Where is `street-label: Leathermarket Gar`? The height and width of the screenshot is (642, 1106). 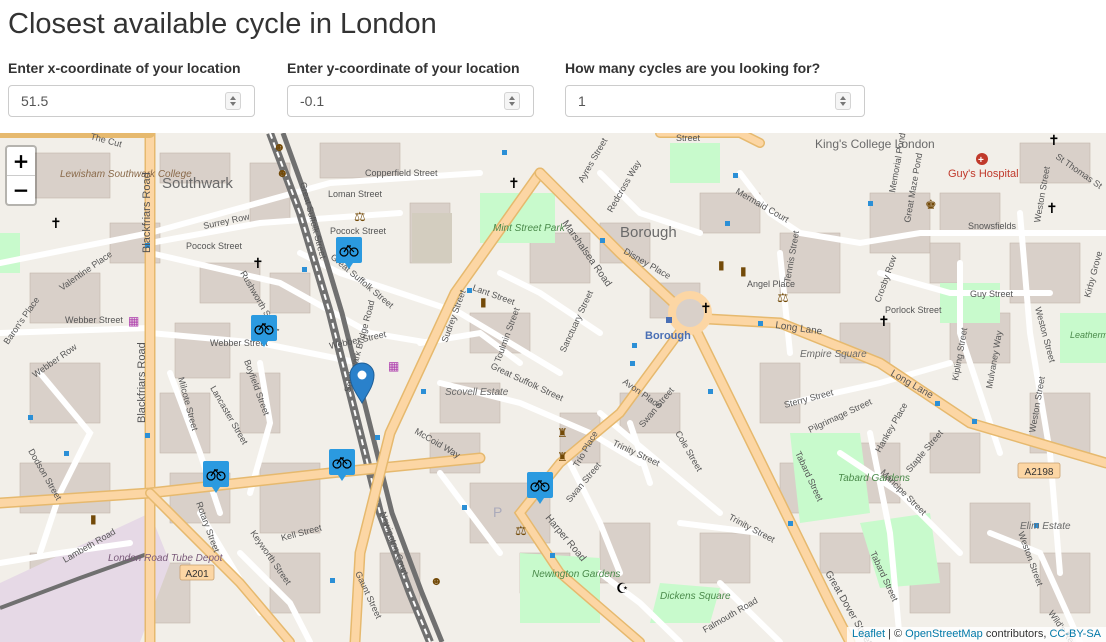
street-label: Leathermarket Gar is located at coordinates (1088, 335).